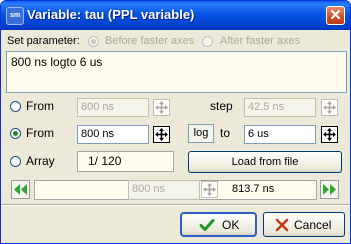  I want to click on navigator-spin-icon, so click(209, 189).